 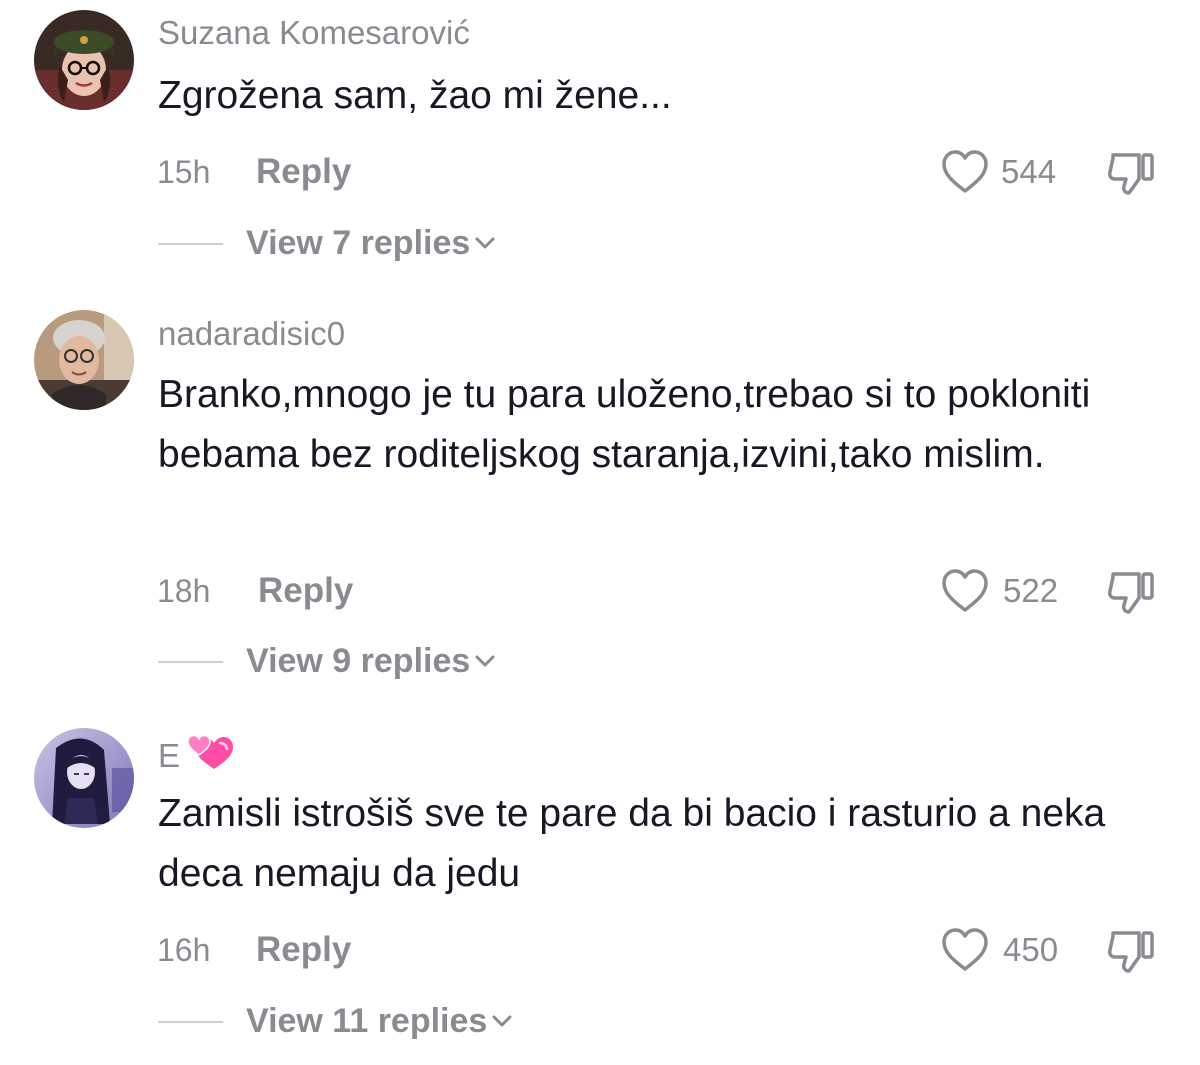 What do you see at coordinates (600, 591) in the screenshot?
I see `comment-actions: 18h Reply 522` at bounding box center [600, 591].